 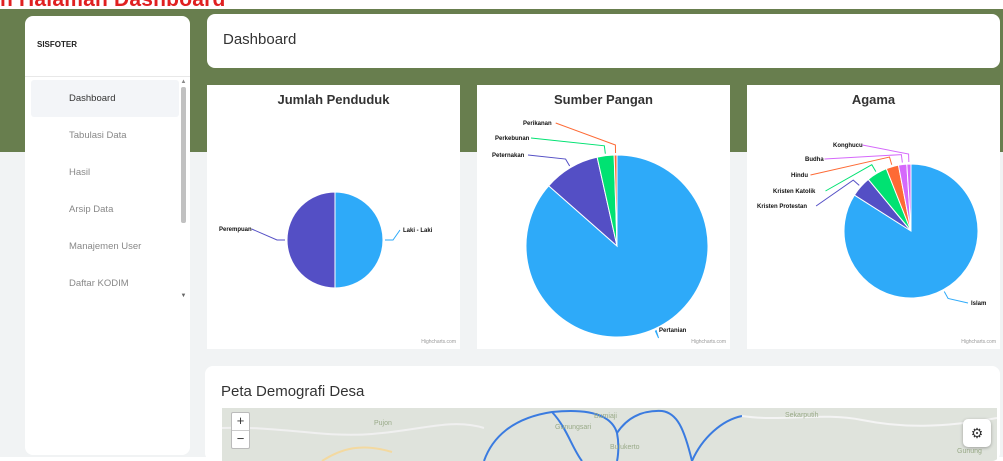 What do you see at coordinates (105, 283) in the screenshot?
I see `sidebar-item-daftar-kodim: Daftar KODIM` at bounding box center [105, 283].